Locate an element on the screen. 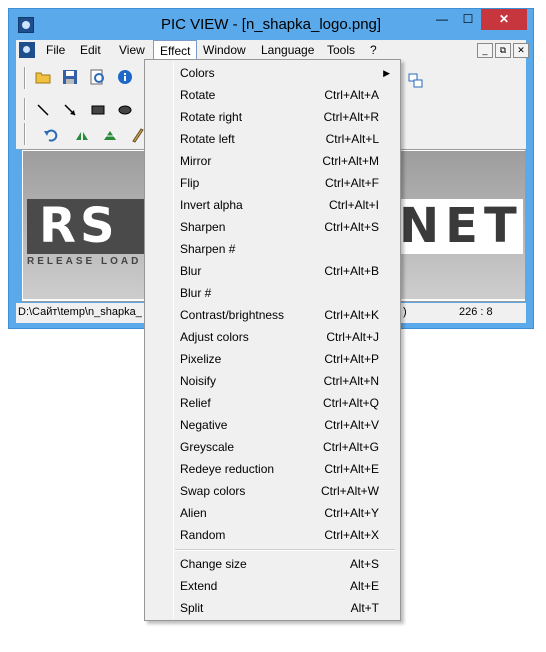 Image resolution: width=546 pixels, height=652 pixels. menu-item-label: Greyscale is located at coordinates (207, 447).